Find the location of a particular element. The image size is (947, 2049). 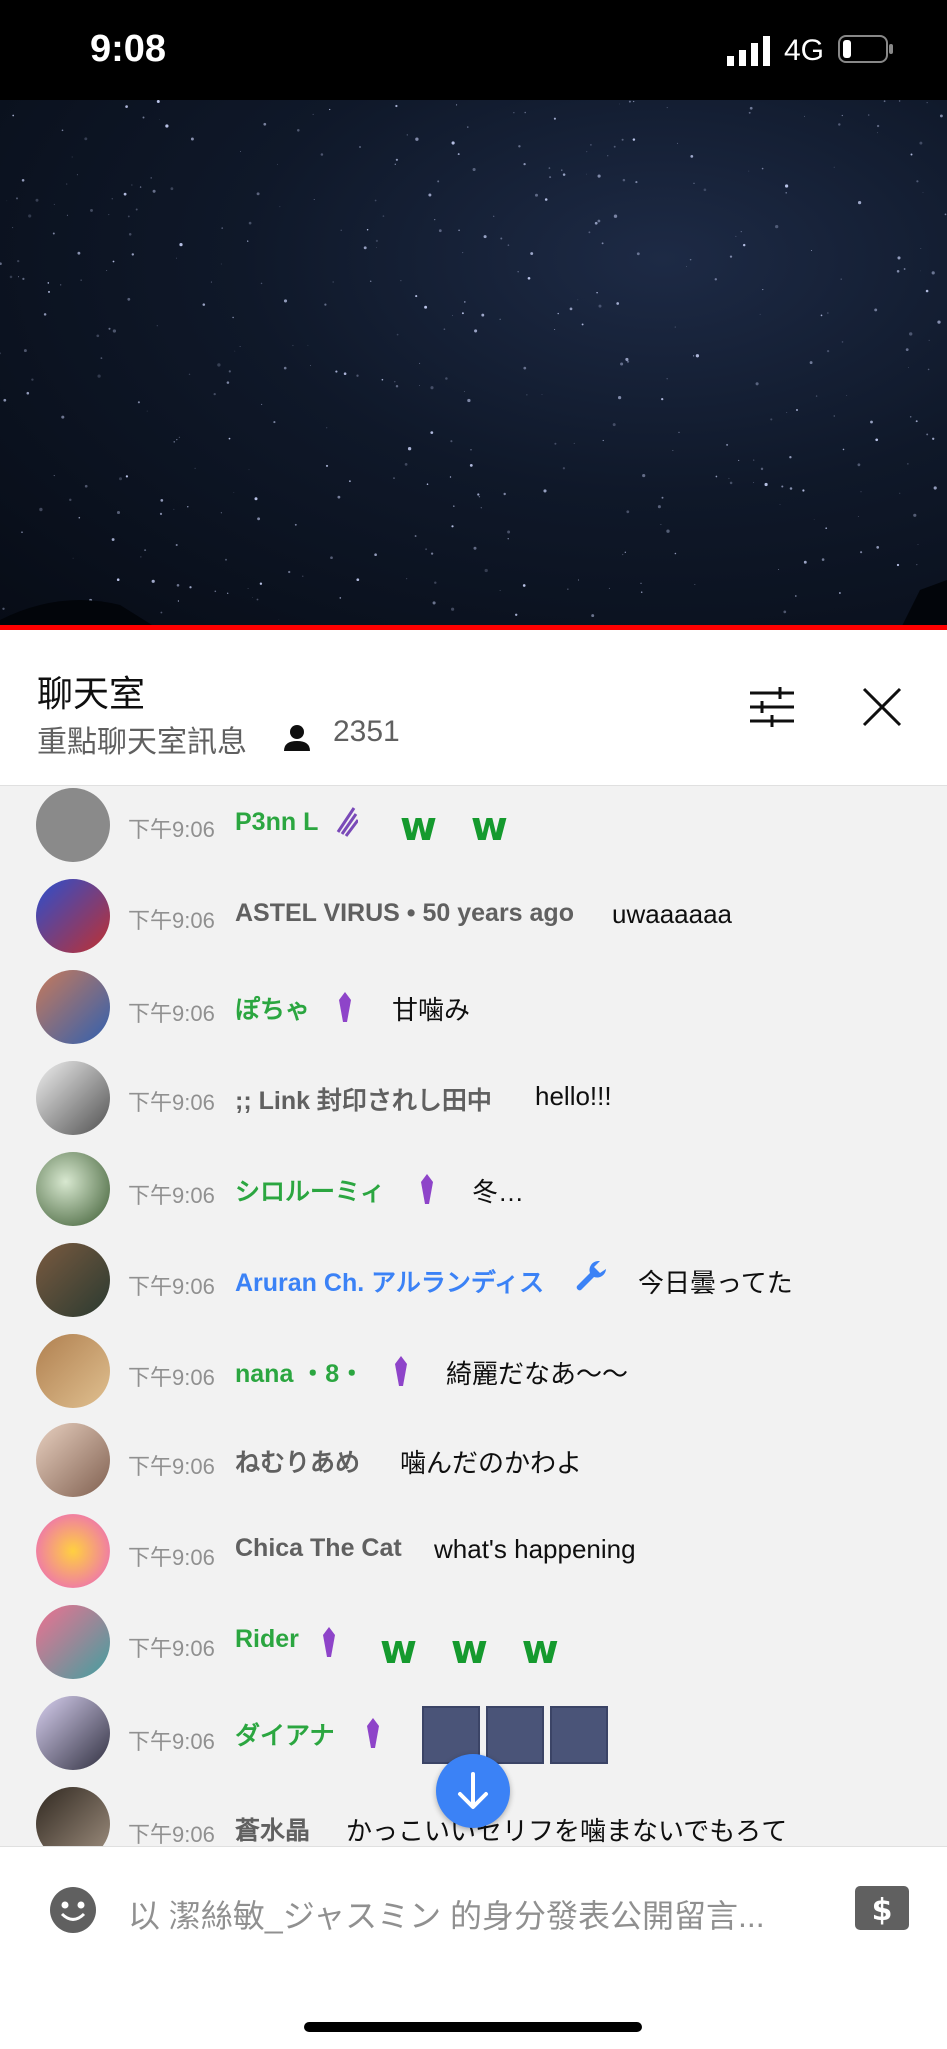

wrench-icon is located at coordinates (591, 1276).